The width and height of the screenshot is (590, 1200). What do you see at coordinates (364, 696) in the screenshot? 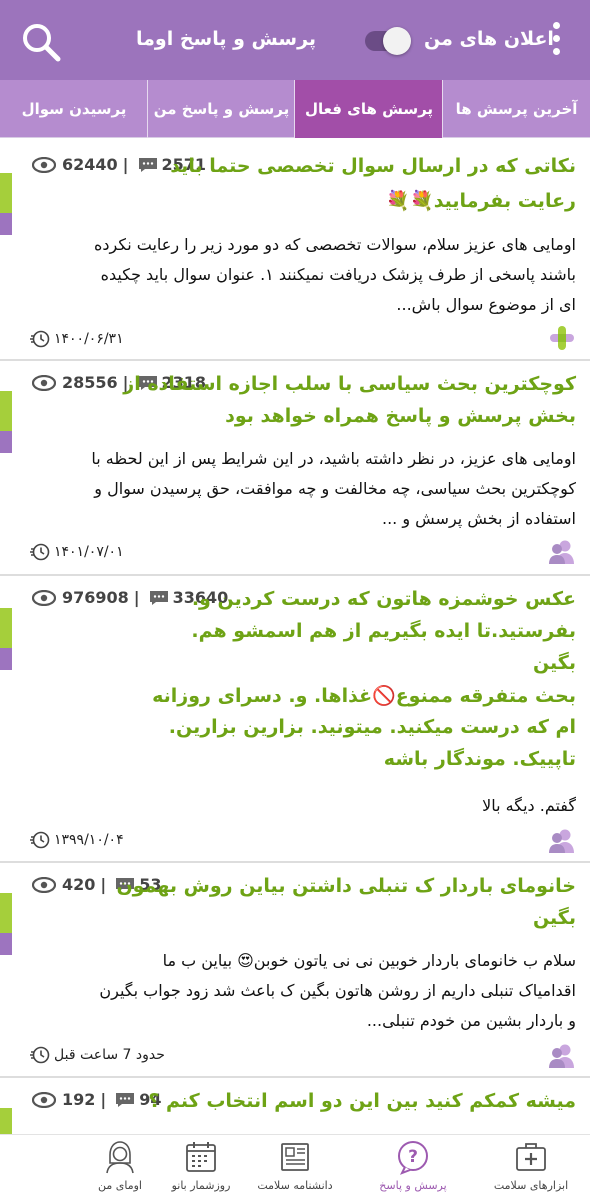
I see `post-title: بحث متفرقه ممنوع🚫غذاها. و. دسرای روزانه` at bounding box center [364, 696].